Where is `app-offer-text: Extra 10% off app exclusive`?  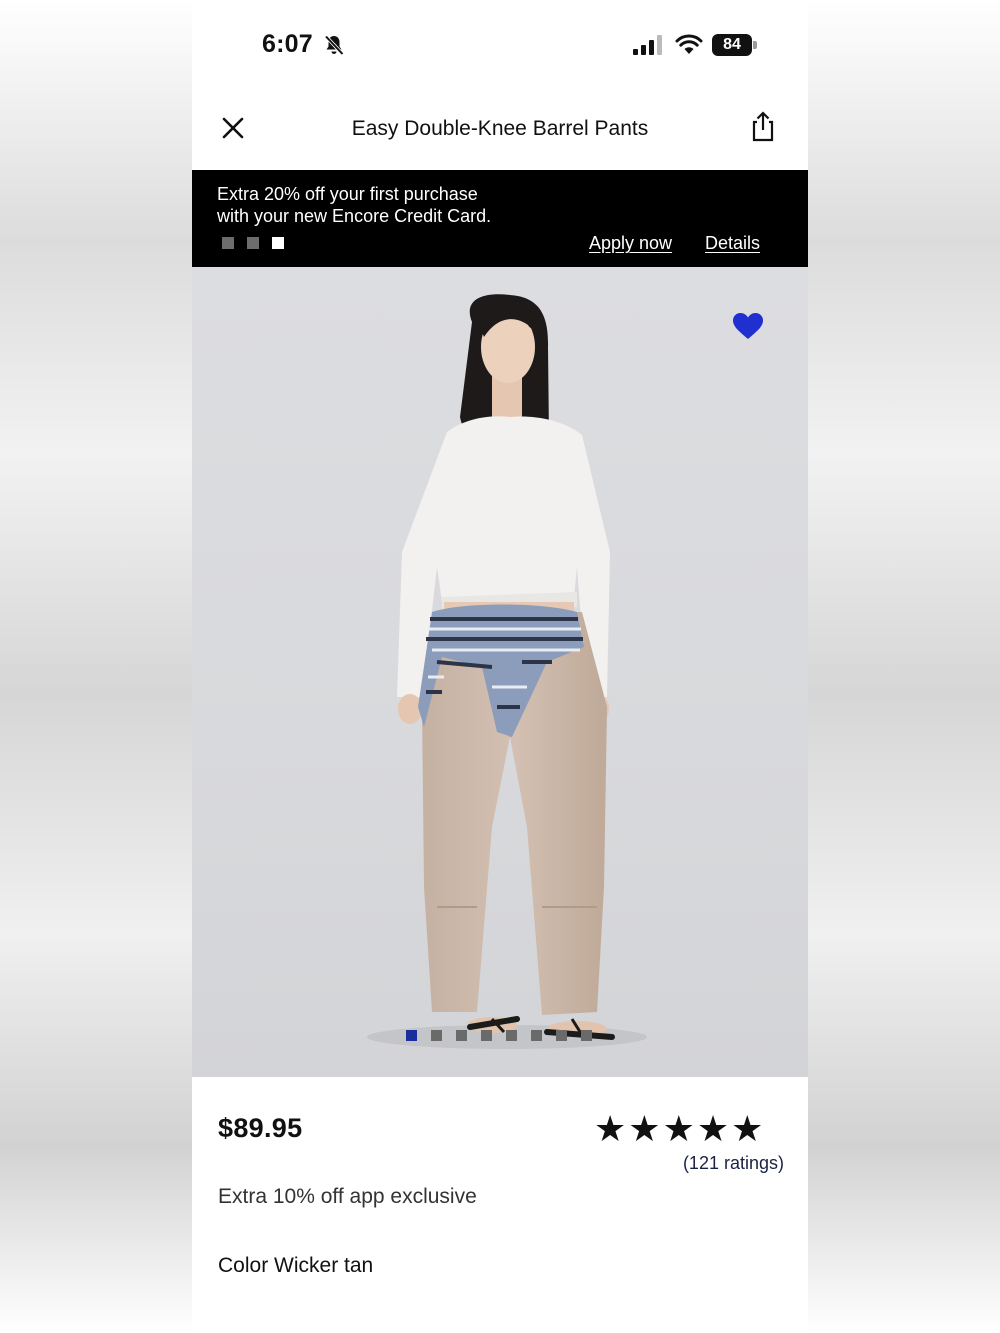
app-offer-text: Extra 10% off app exclusive is located at coordinates (347, 1196).